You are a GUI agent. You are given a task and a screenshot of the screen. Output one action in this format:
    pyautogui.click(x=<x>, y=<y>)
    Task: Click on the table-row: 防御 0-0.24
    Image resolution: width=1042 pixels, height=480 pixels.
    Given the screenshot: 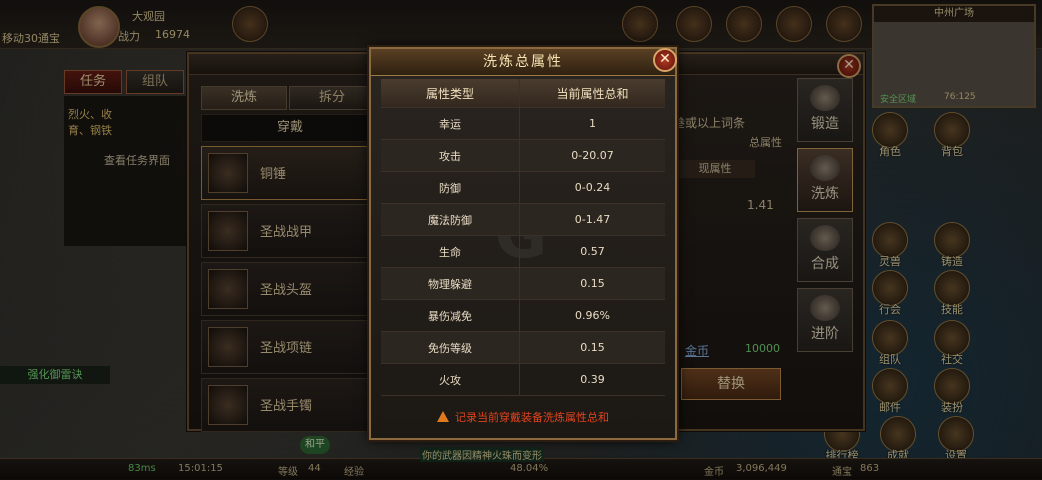 What is the action you would take?
    pyautogui.click(x=523, y=188)
    